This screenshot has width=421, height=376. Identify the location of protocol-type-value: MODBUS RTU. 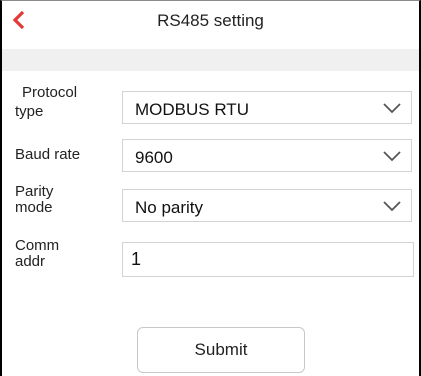
(192, 109).